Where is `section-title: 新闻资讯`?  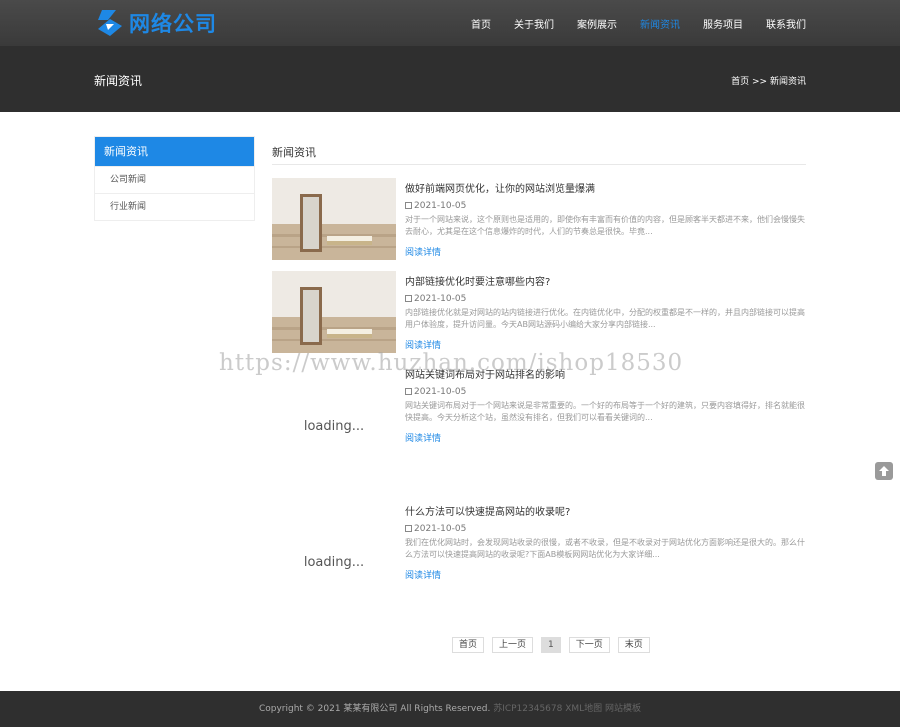
section-title: 新闻资讯 is located at coordinates (294, 152).